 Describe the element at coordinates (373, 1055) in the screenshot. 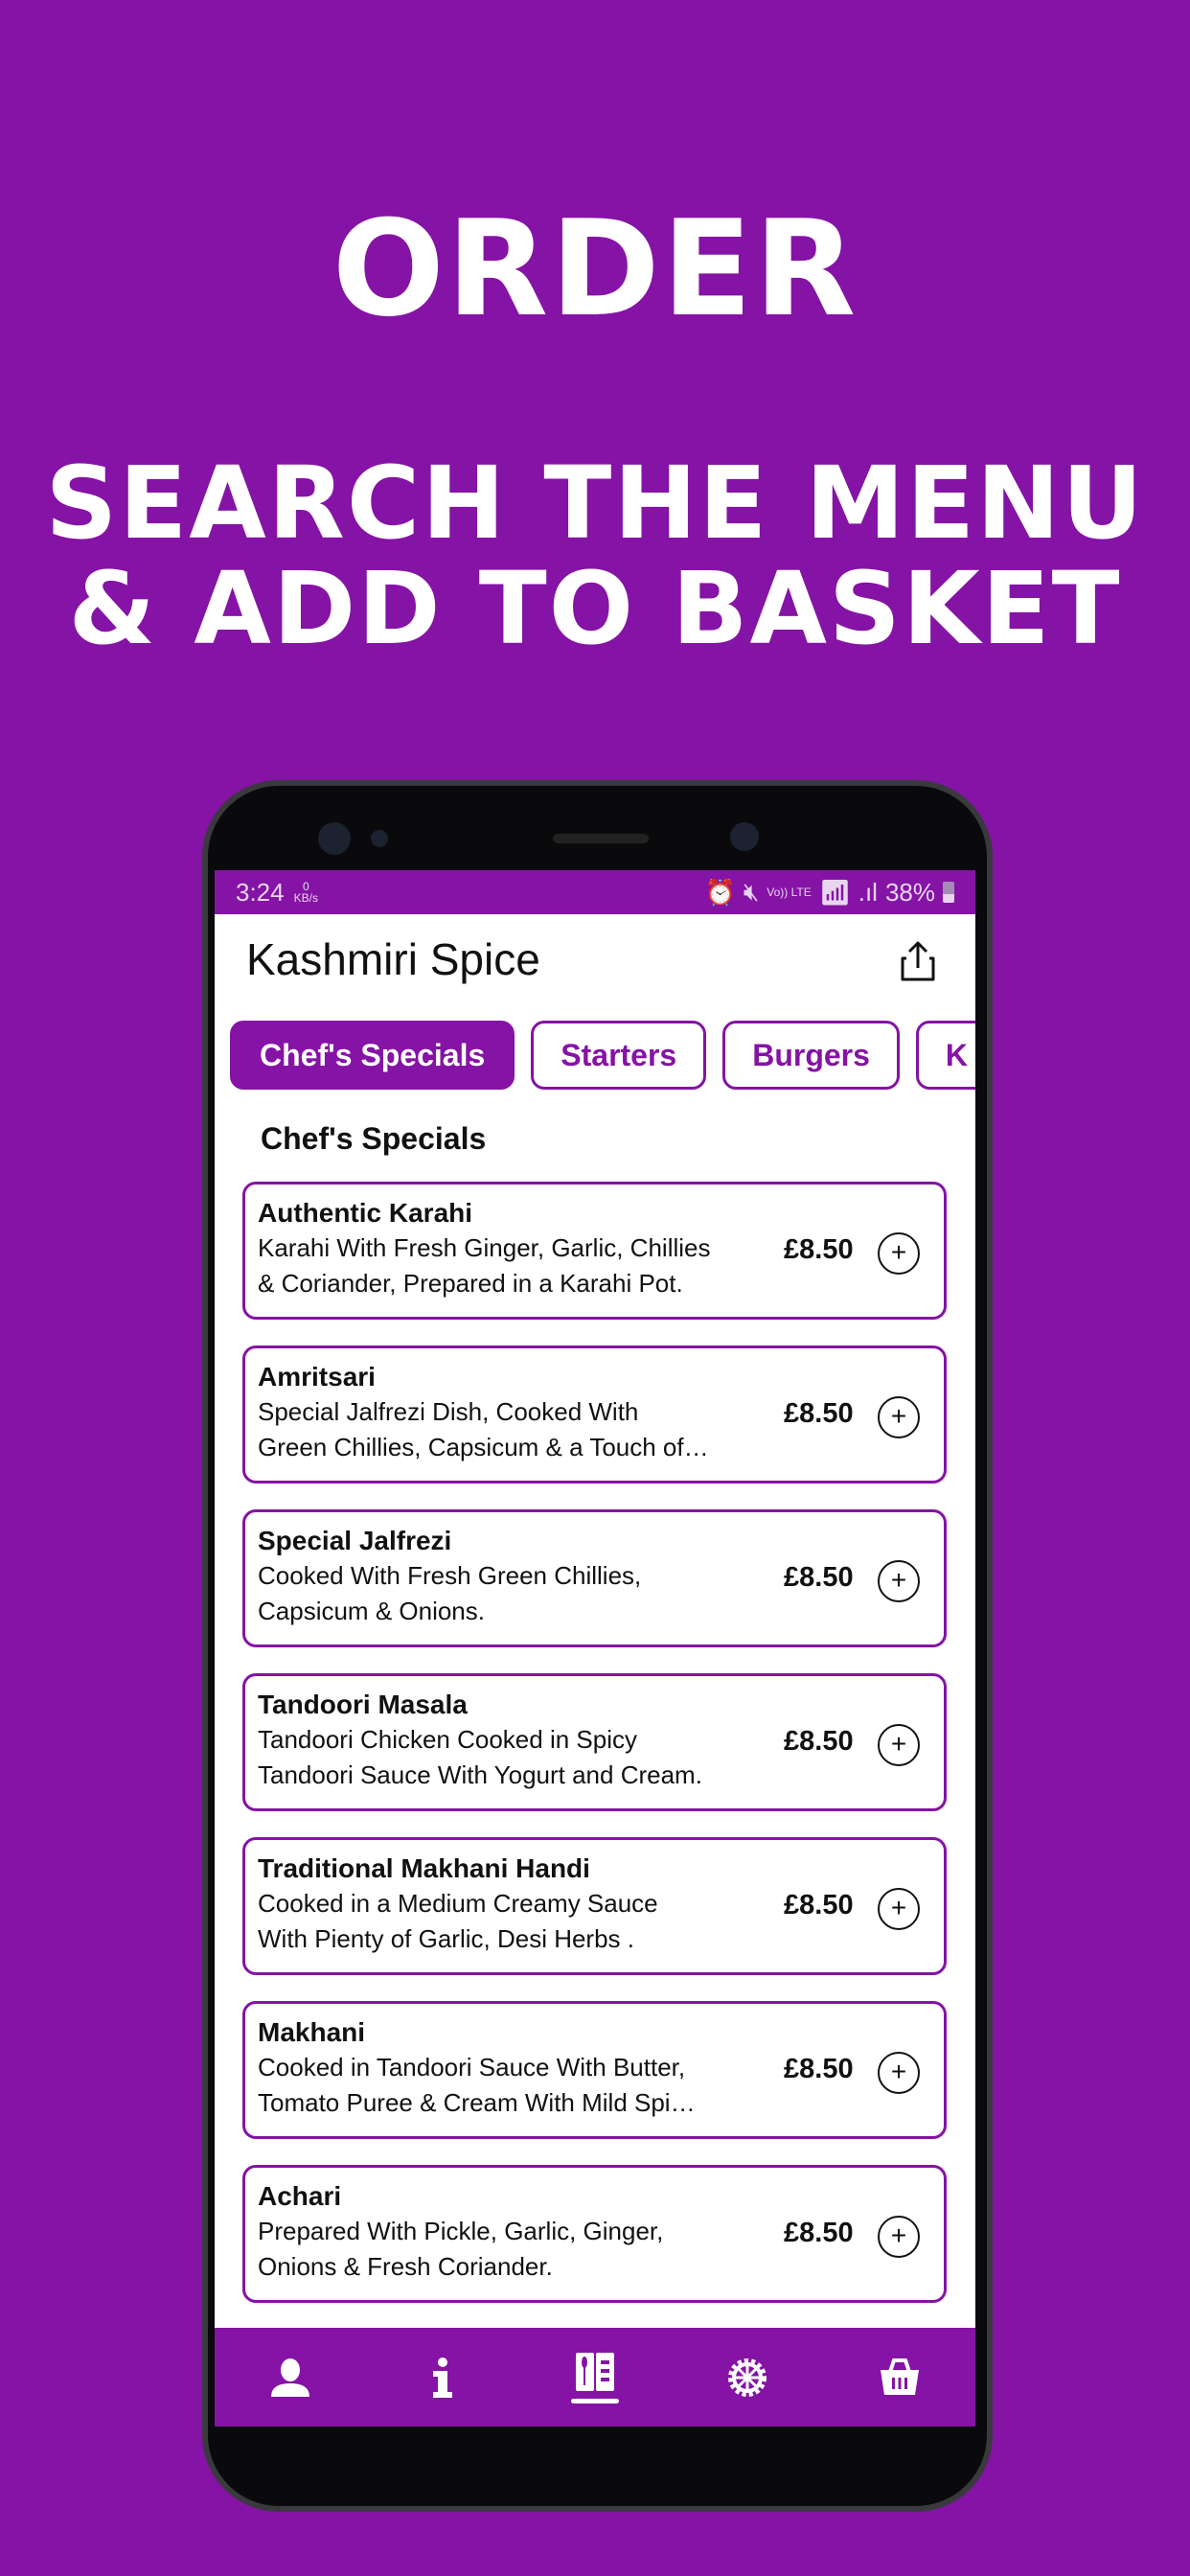

I see `tab-chefs-specials: Chef's Specials` at that location.